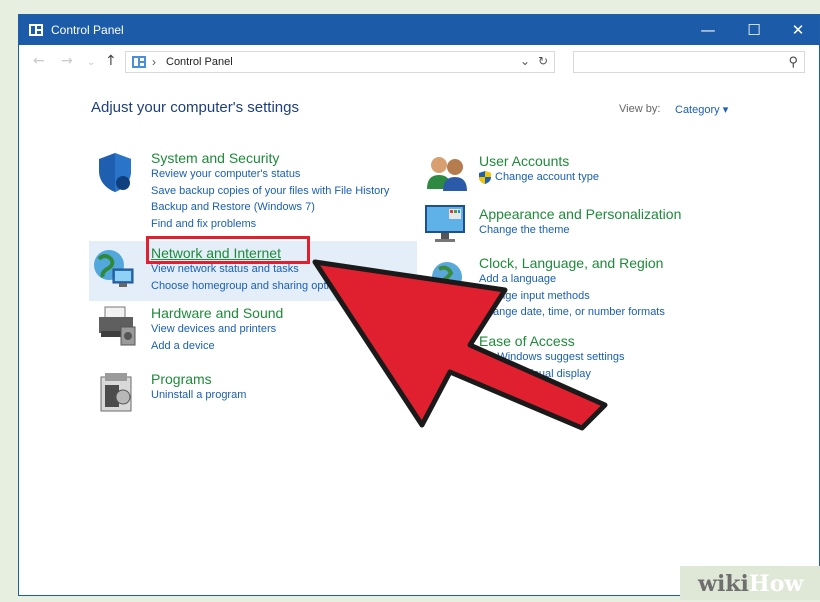 This screenshot has width=820, height=602. What do you see at coordinates (776, 584) in the screenshot?
I see `watermark-how: How` at bounding box center [776, 584].